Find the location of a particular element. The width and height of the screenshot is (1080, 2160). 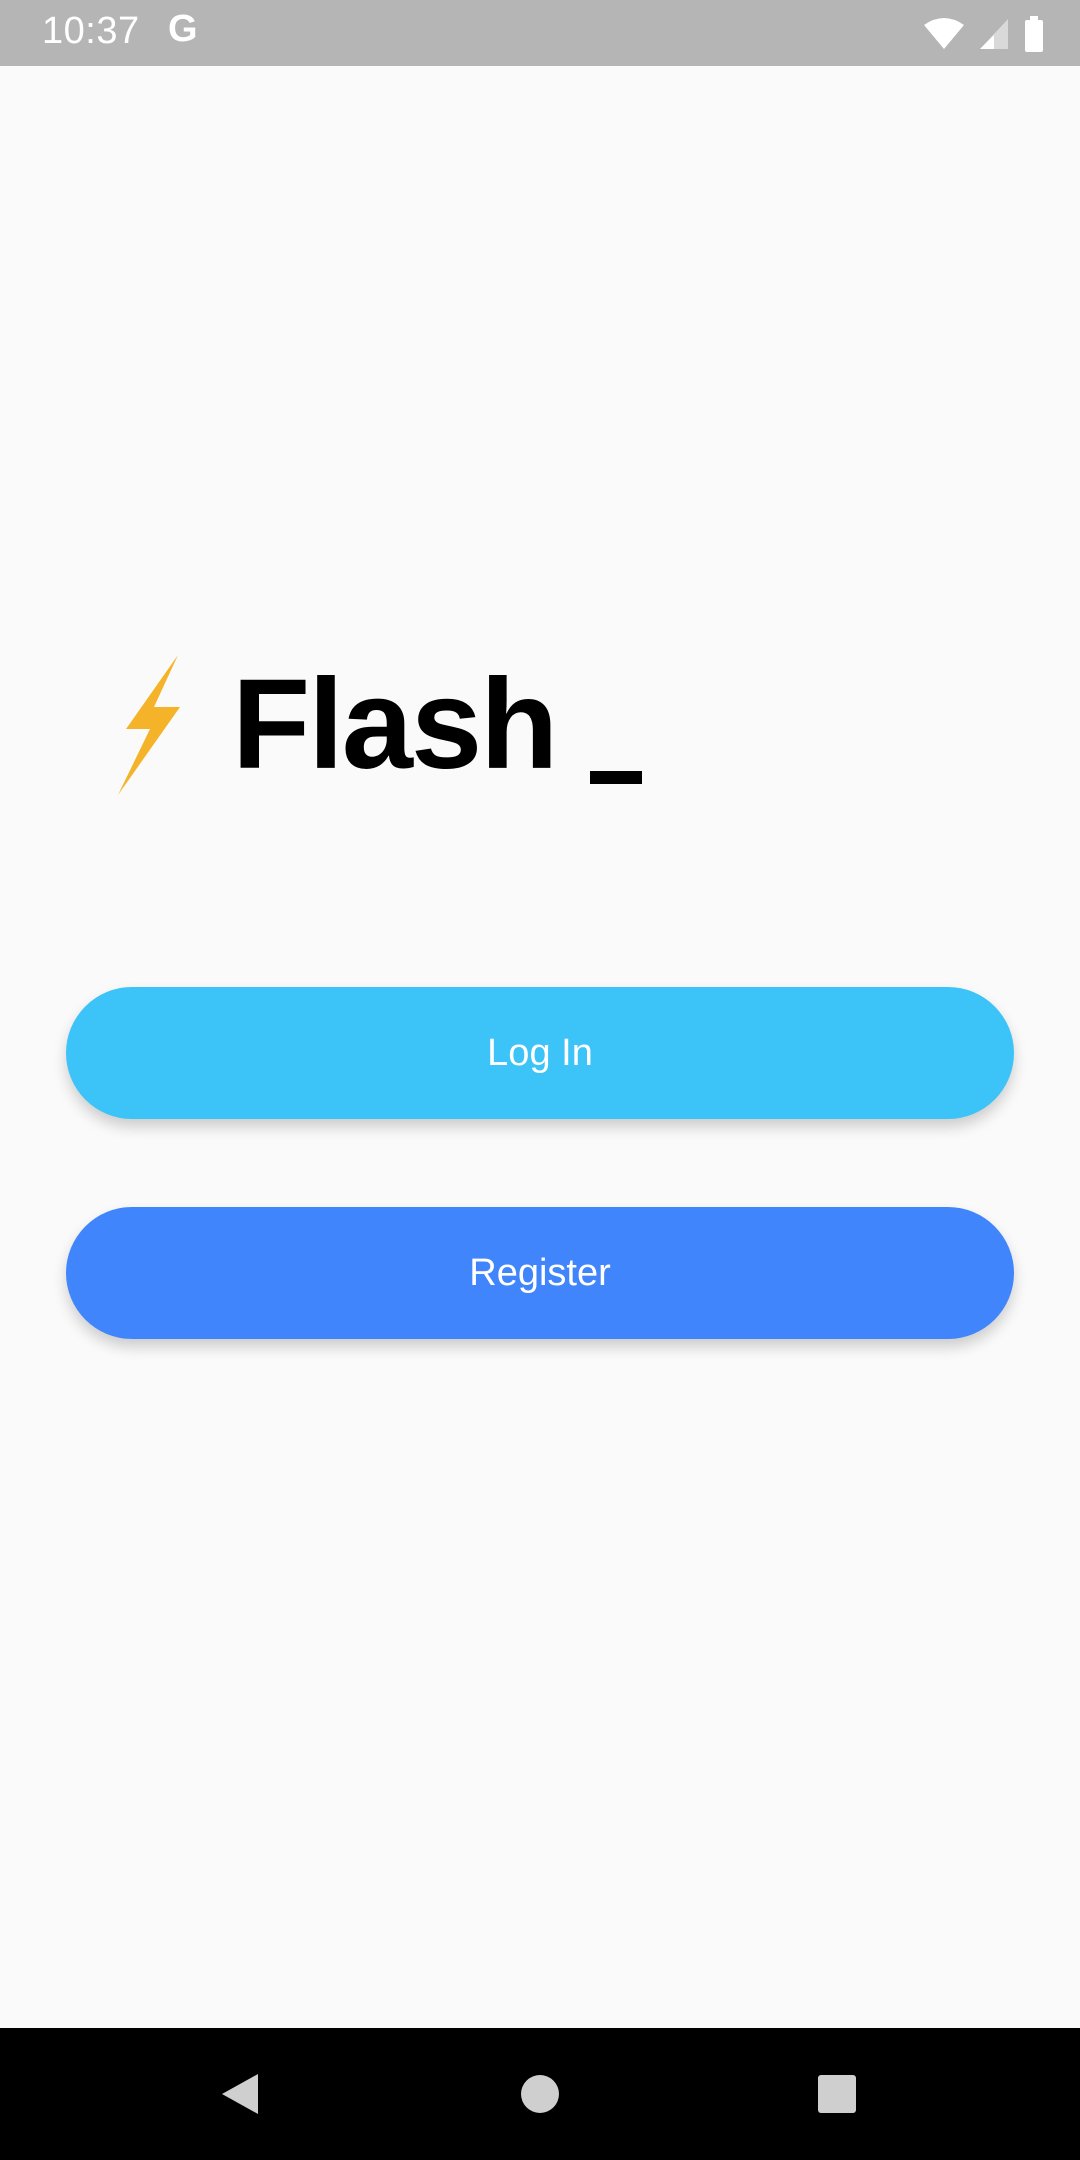

status-time: 10:37 is located at coordinates (91, 31).